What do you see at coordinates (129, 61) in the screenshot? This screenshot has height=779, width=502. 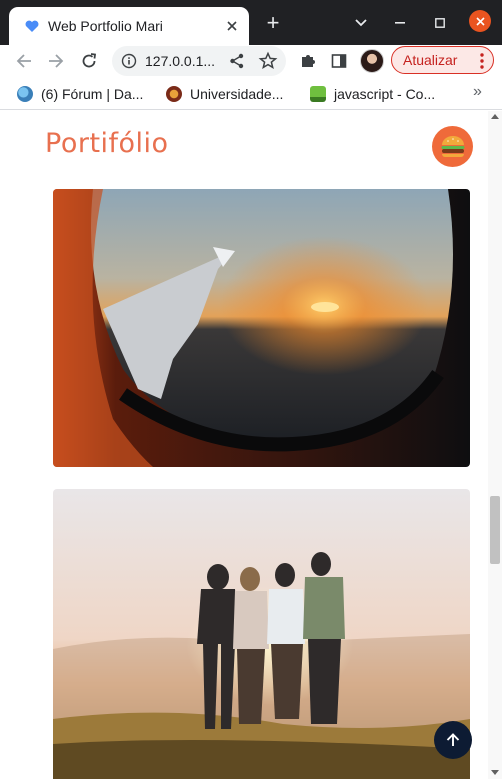 I see `site-info-icon` at bounding box center [129, 61].